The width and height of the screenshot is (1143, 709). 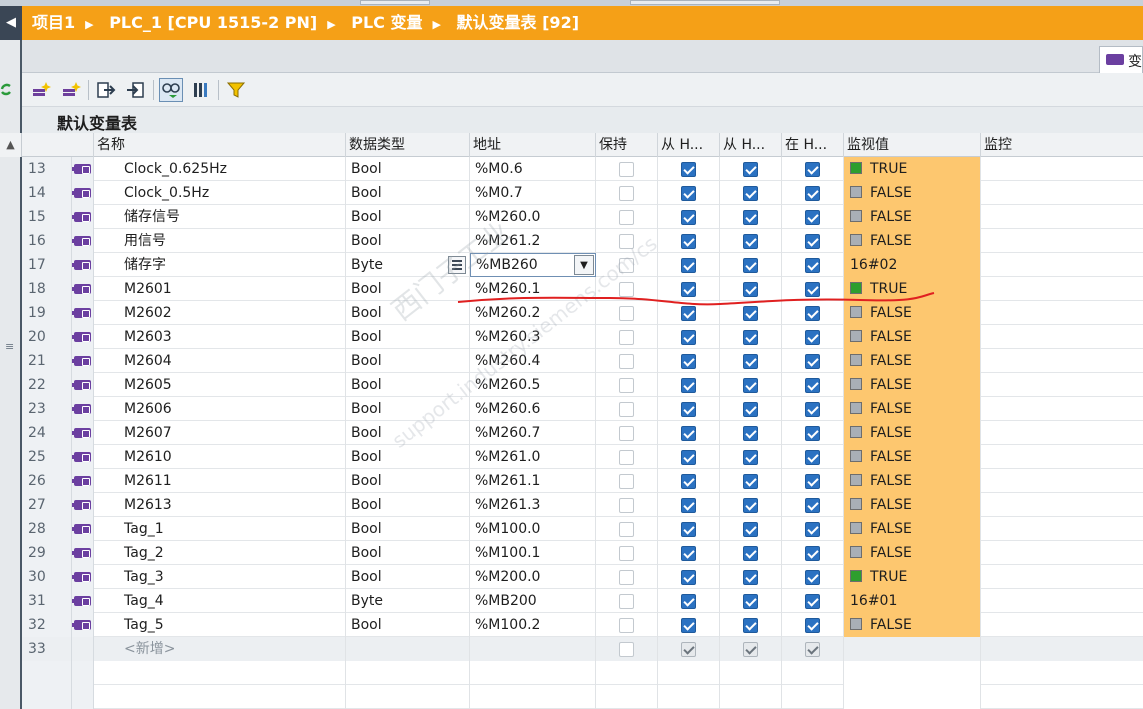 I want to click on header-address: 地址, so click(x=533, y=145).